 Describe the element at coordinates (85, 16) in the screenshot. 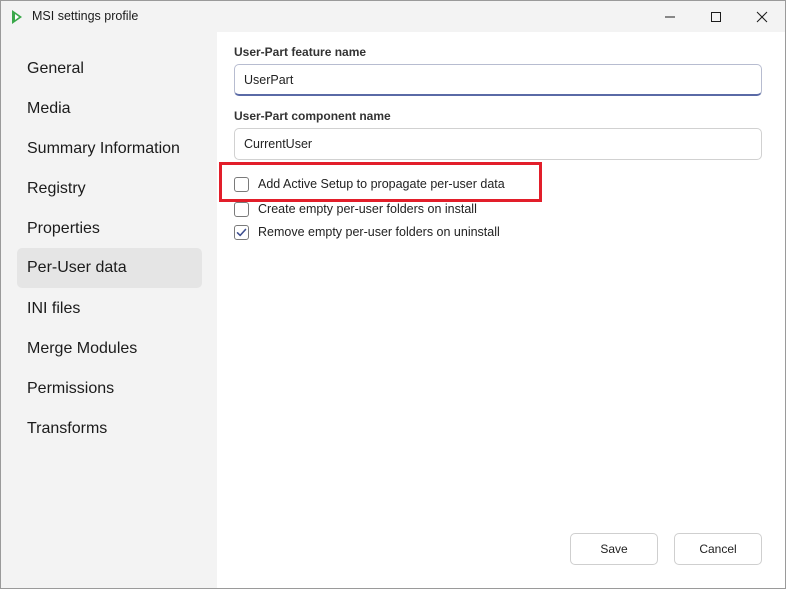

I see `window-title: MSI settings profile` at that location.